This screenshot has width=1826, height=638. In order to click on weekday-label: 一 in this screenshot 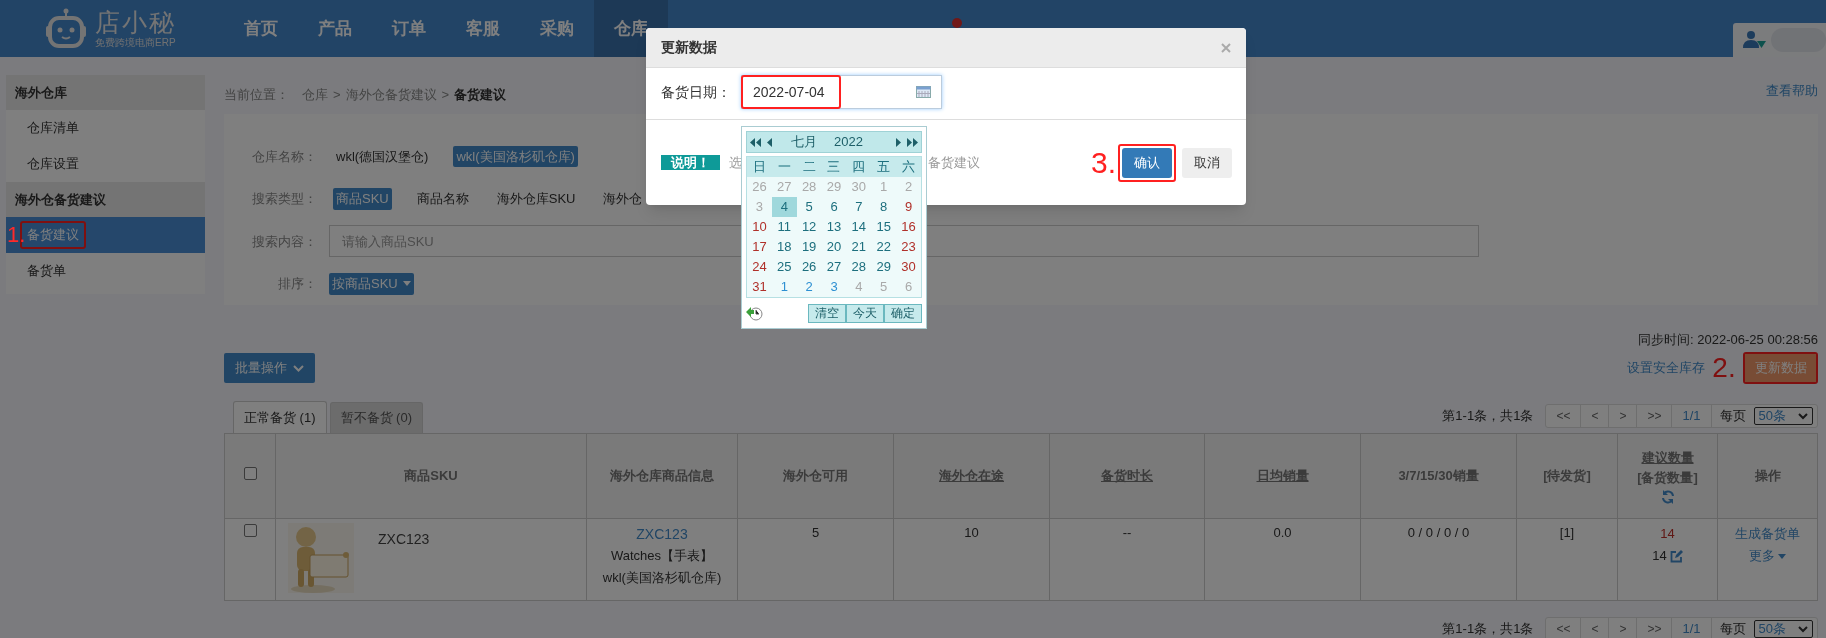, I will do `click(784, 167)`.